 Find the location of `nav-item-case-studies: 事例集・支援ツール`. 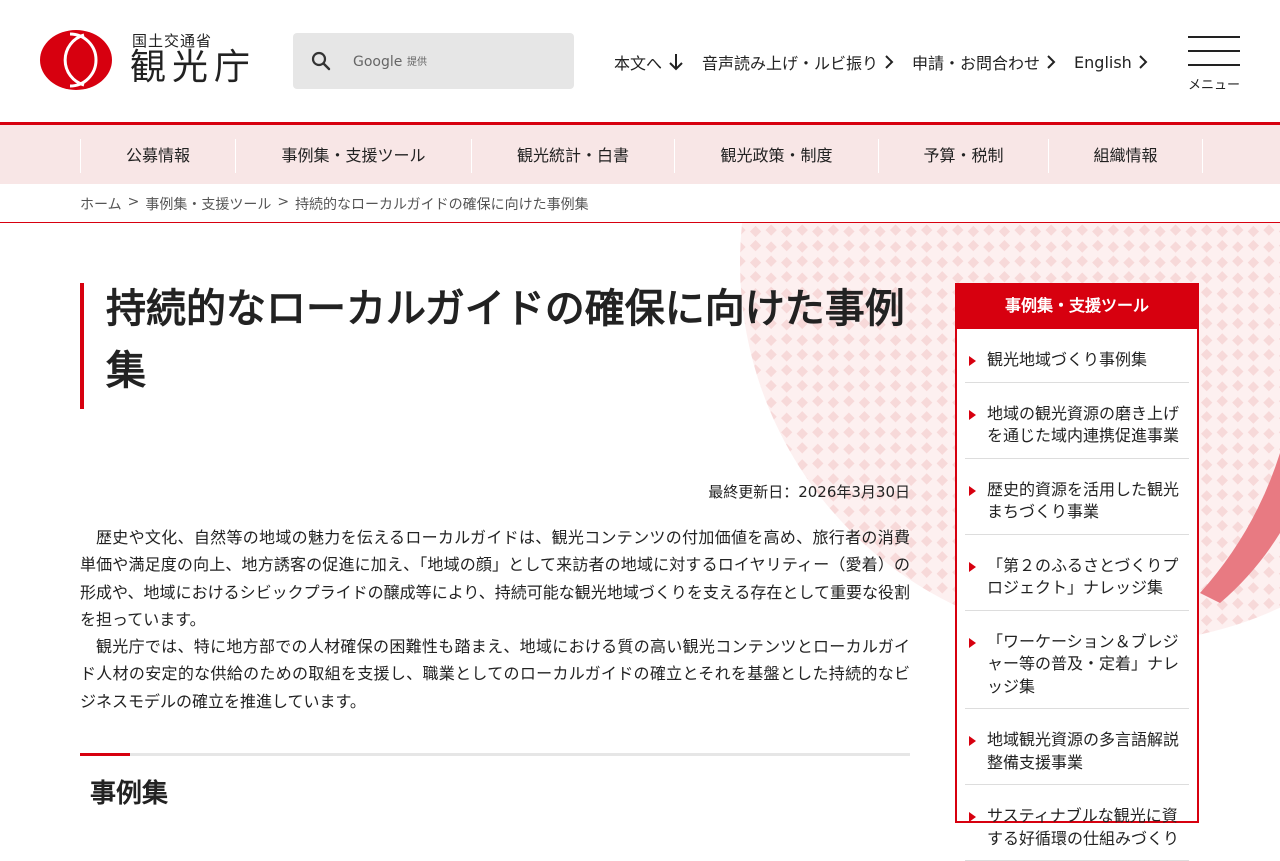

nav-item-case-studies: 事例集・支援ツール is located at coordinates (353, 156).